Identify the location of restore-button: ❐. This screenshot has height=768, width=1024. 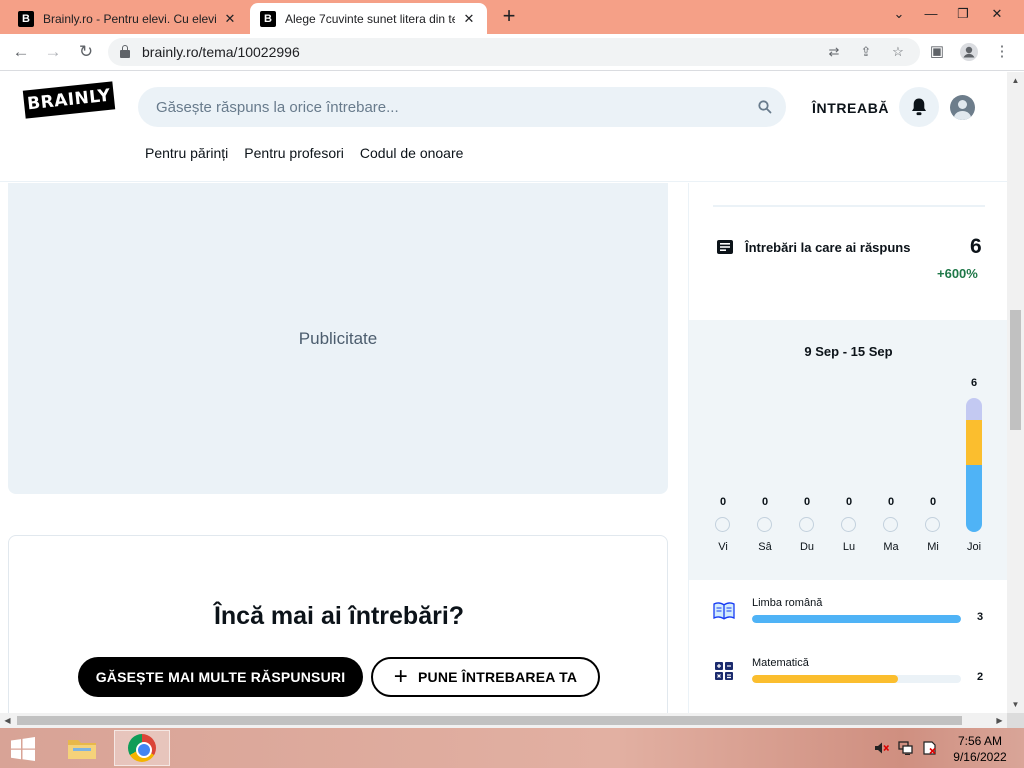
(963, 14).